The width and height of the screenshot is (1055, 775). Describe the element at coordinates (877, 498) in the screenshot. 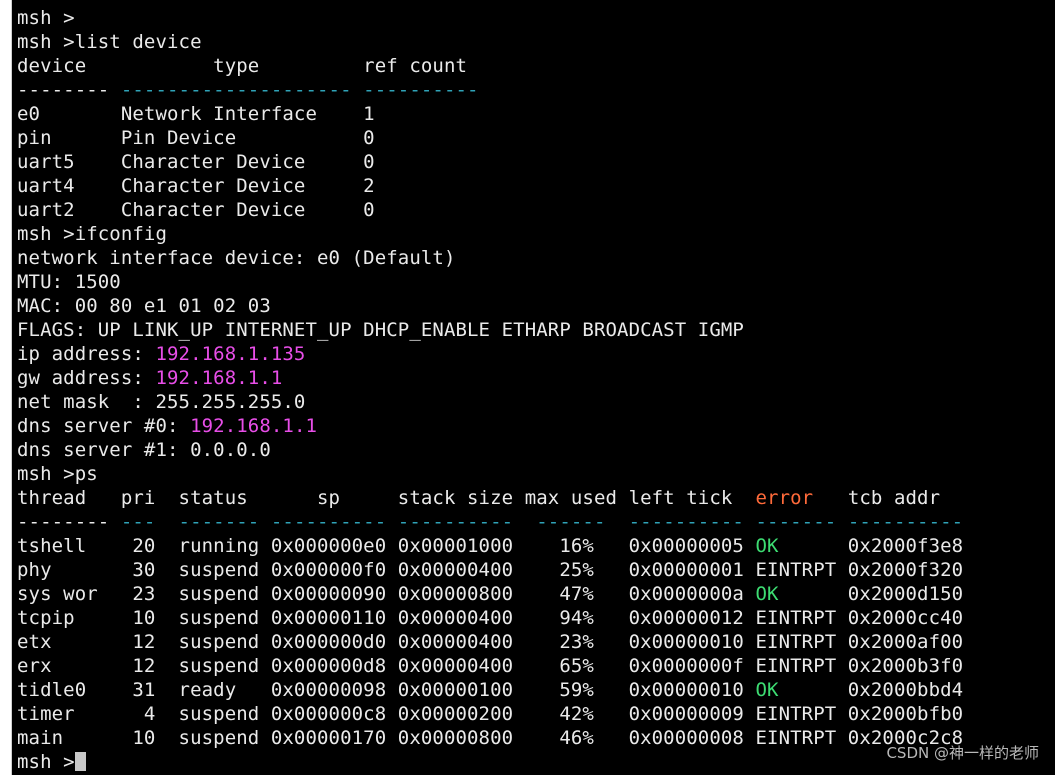

I see `terminal-text: tcb addr` at that location.